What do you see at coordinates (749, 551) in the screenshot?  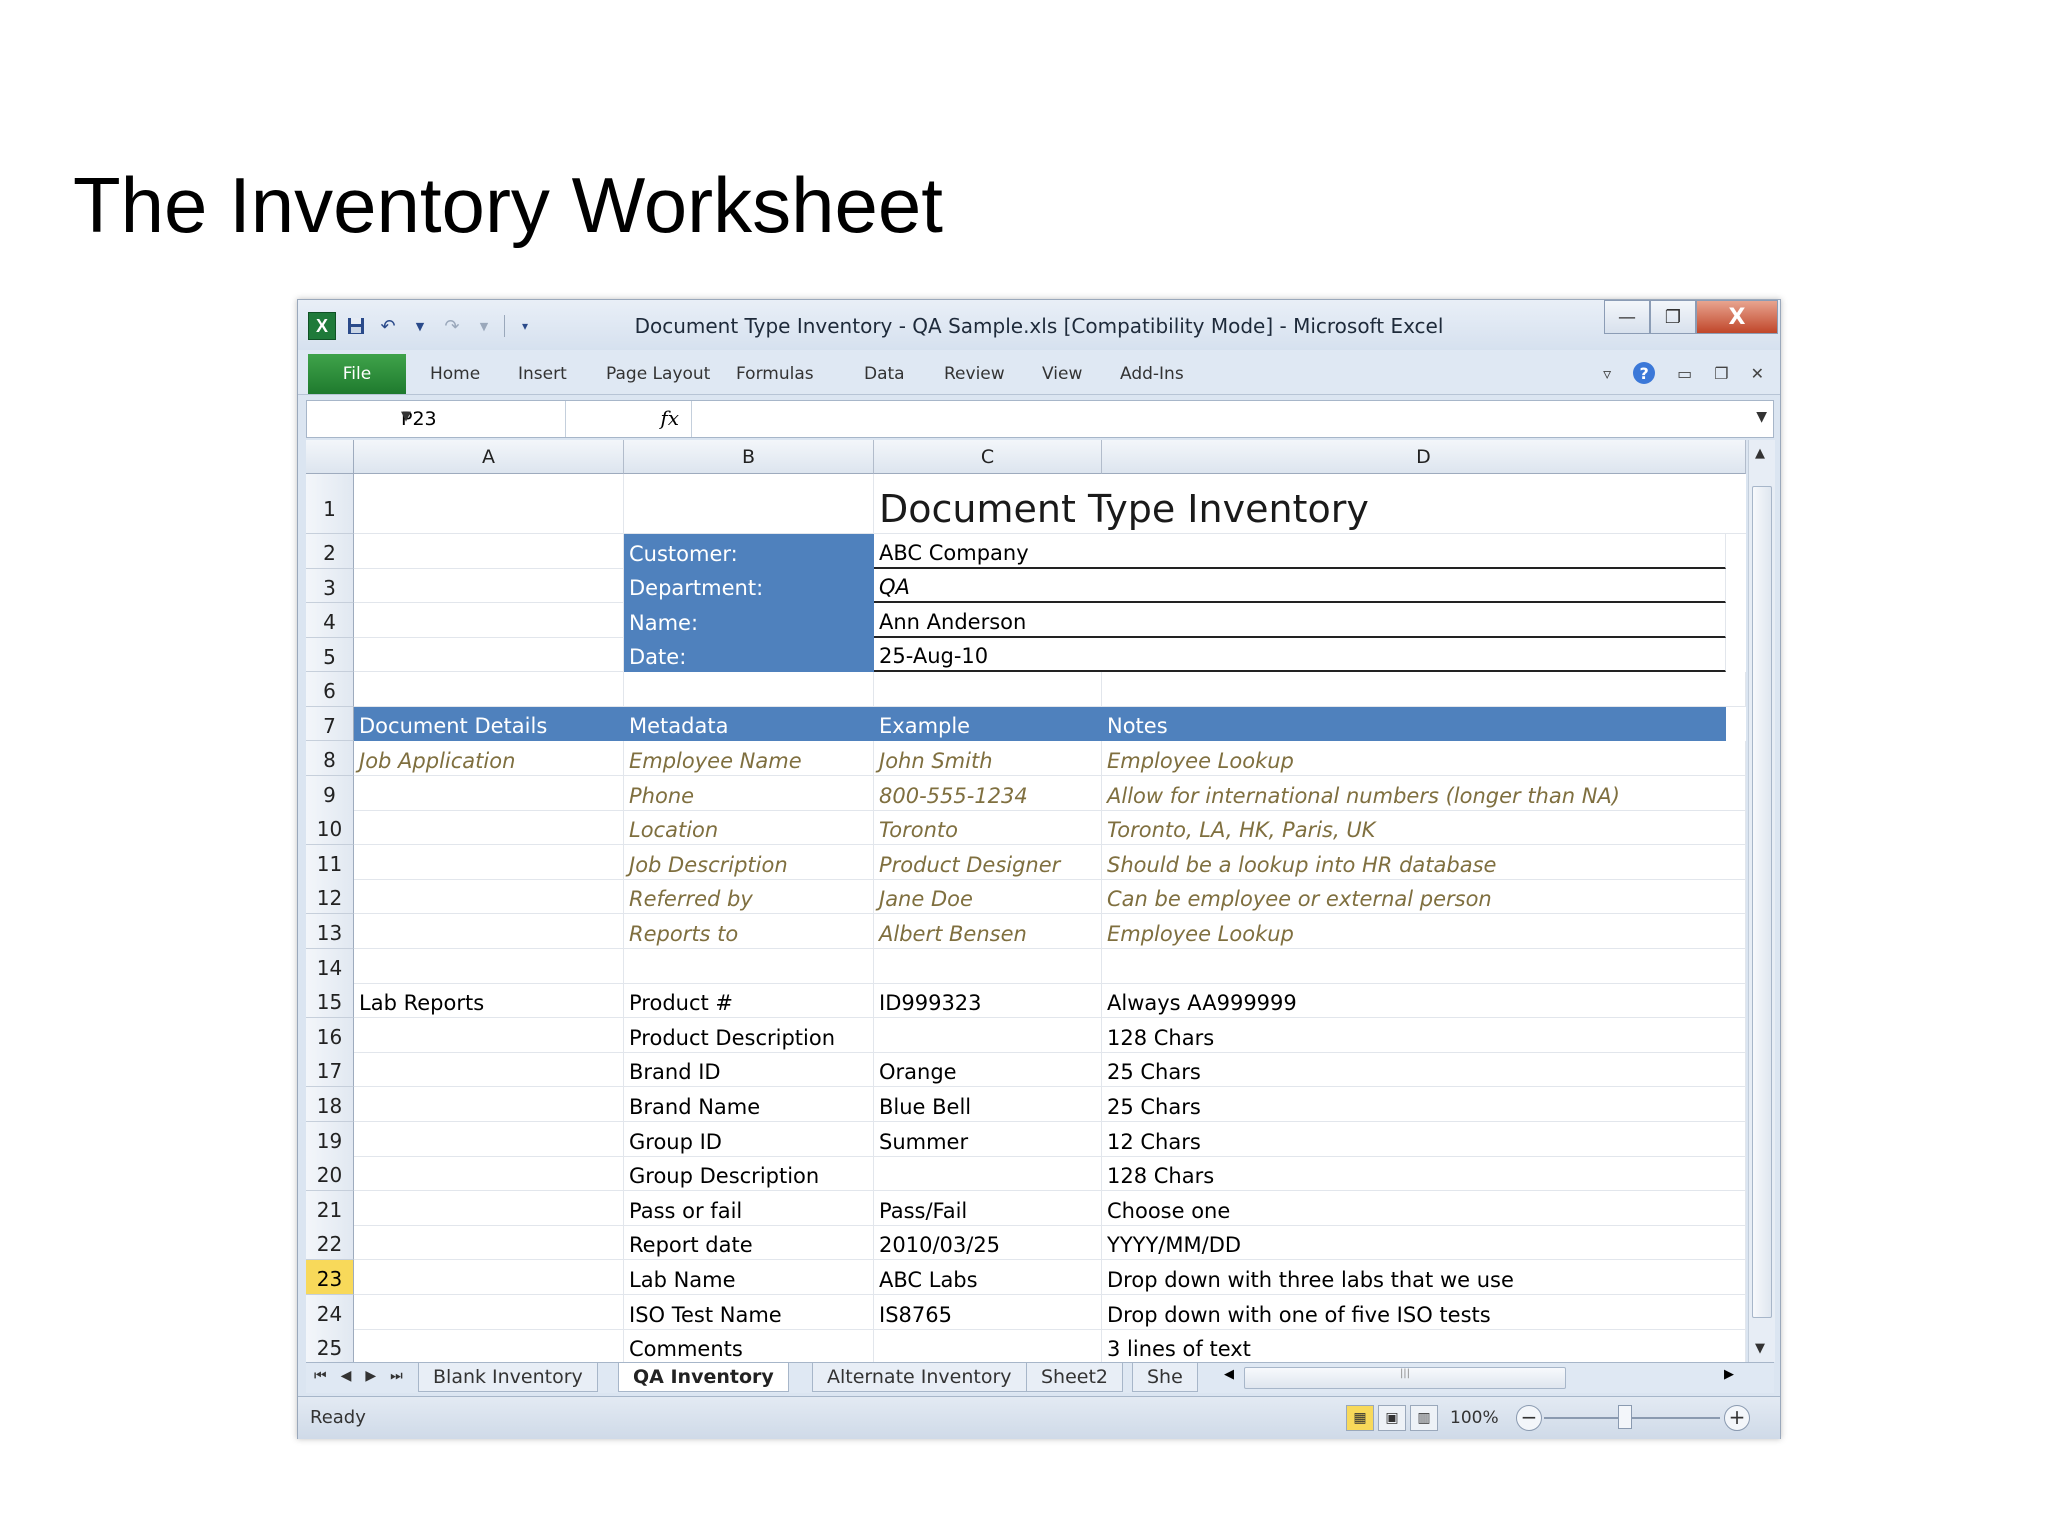 I see `cell-b2: Customer:` at bounding box center [749, 551].